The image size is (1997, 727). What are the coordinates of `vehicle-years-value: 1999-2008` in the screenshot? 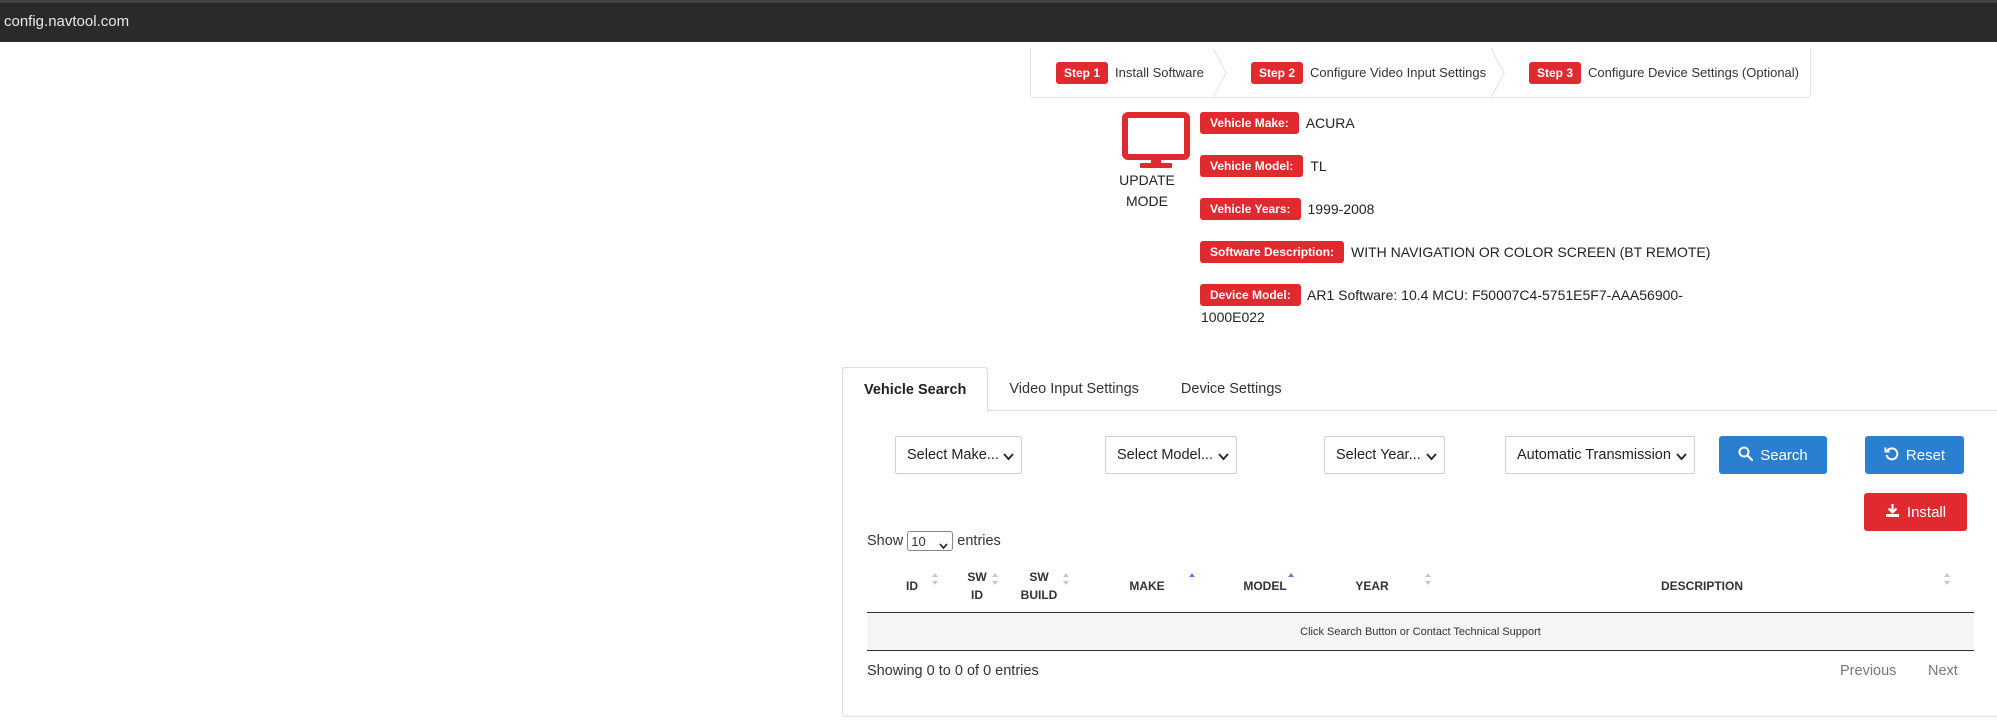 It's located at (1341, 209).